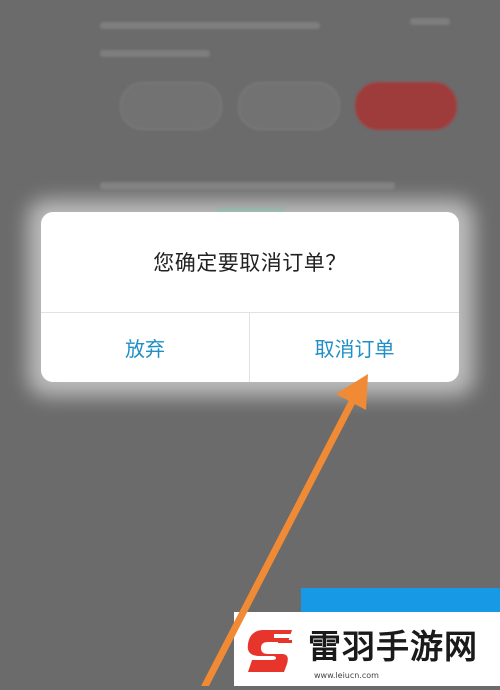 This screenshot has width=500, height=690. I want to click on background-button-primary, so click(406, 106).